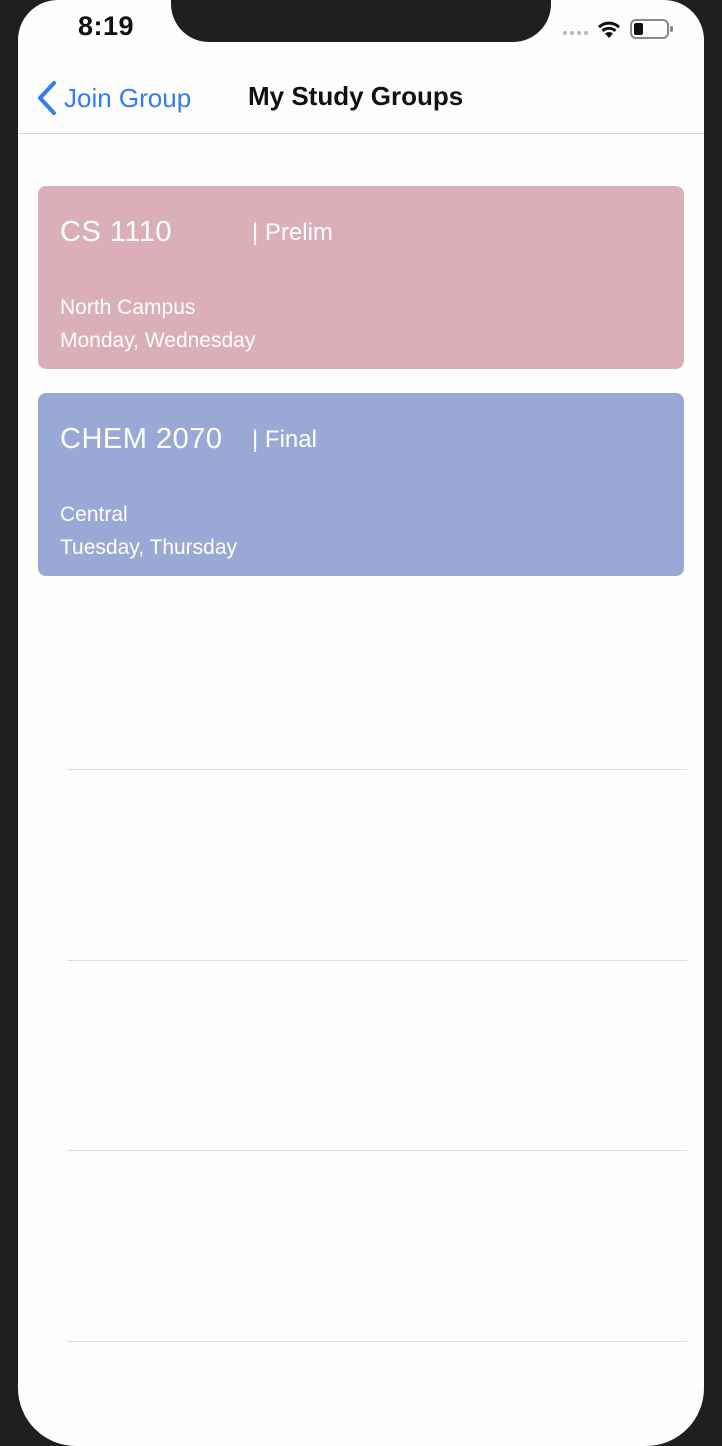  Describe the element at coordinates (356, 96) in the screenshot. I see `page-title: My Study Groups` at that location.